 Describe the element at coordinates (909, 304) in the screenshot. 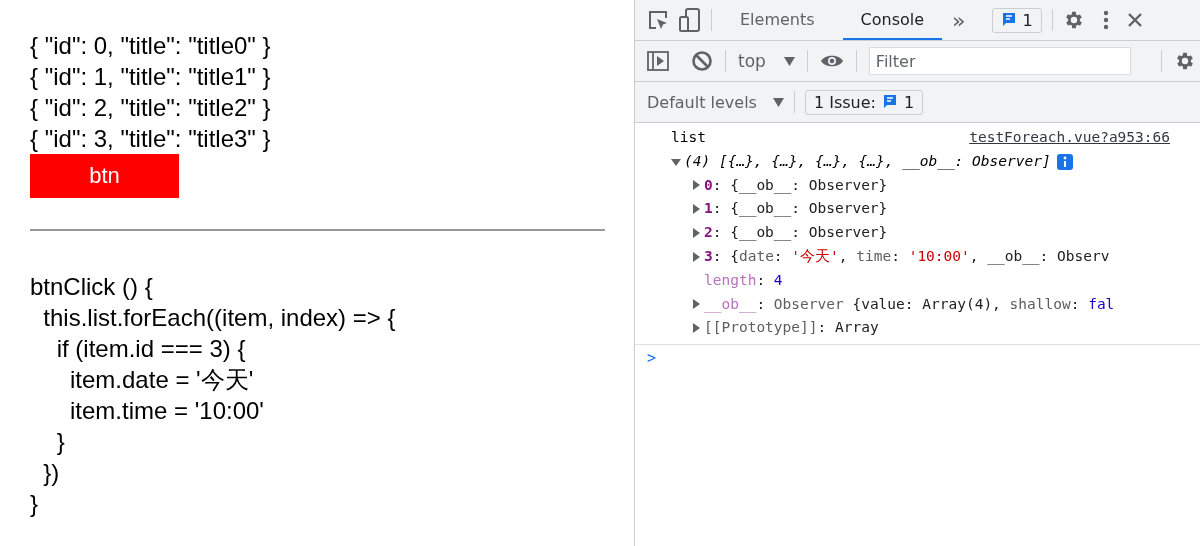

I see `property-row-text: __ob__: Observer {value: Array(4), shallow: fal` at that location.